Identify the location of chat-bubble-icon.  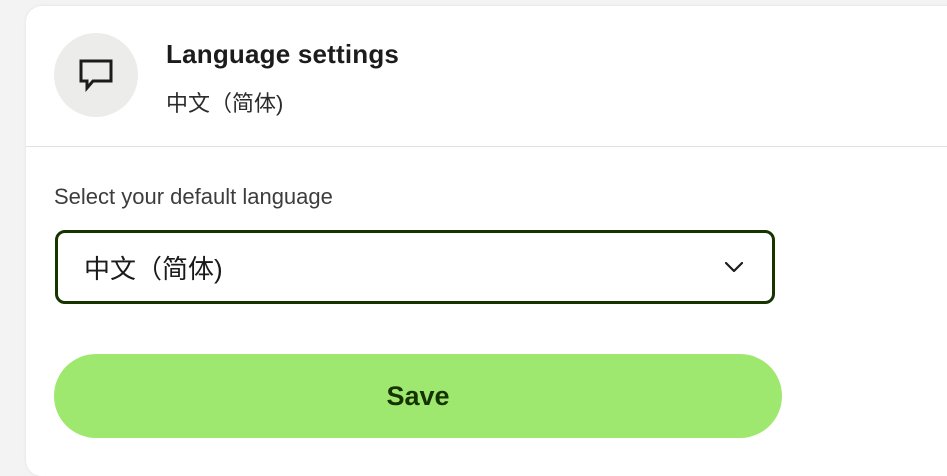
(96, 75).